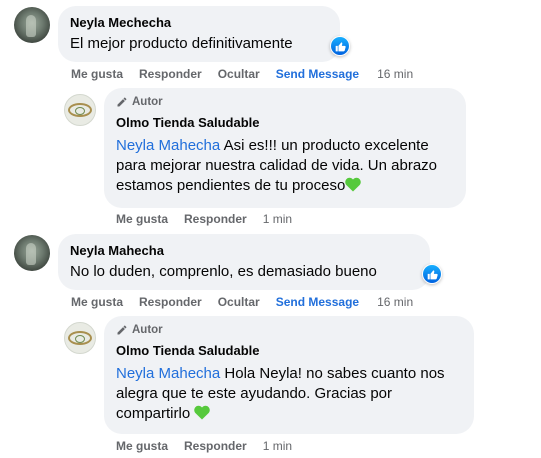  I want to click on comment-author: Neyla Mechecha, so click(199, 22).